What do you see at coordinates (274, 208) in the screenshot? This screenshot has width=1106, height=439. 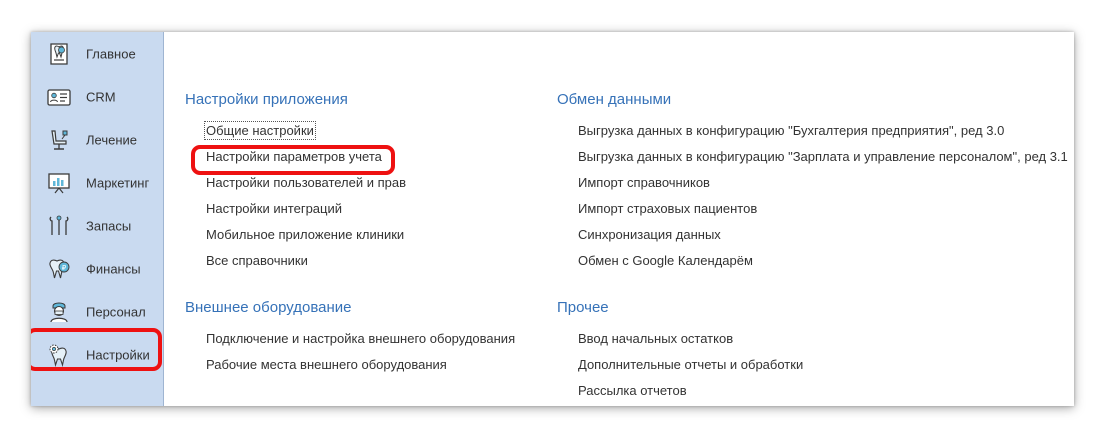 I see `link-integrations: Настройки интеграций` at bounding box center [274, 208].